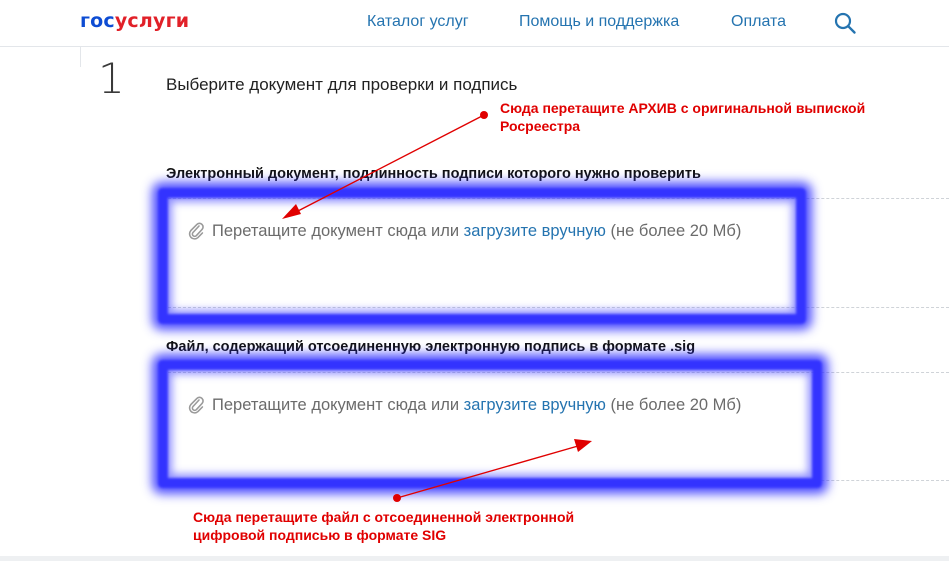  I want to click on step-number: 1, so click(111, 78).